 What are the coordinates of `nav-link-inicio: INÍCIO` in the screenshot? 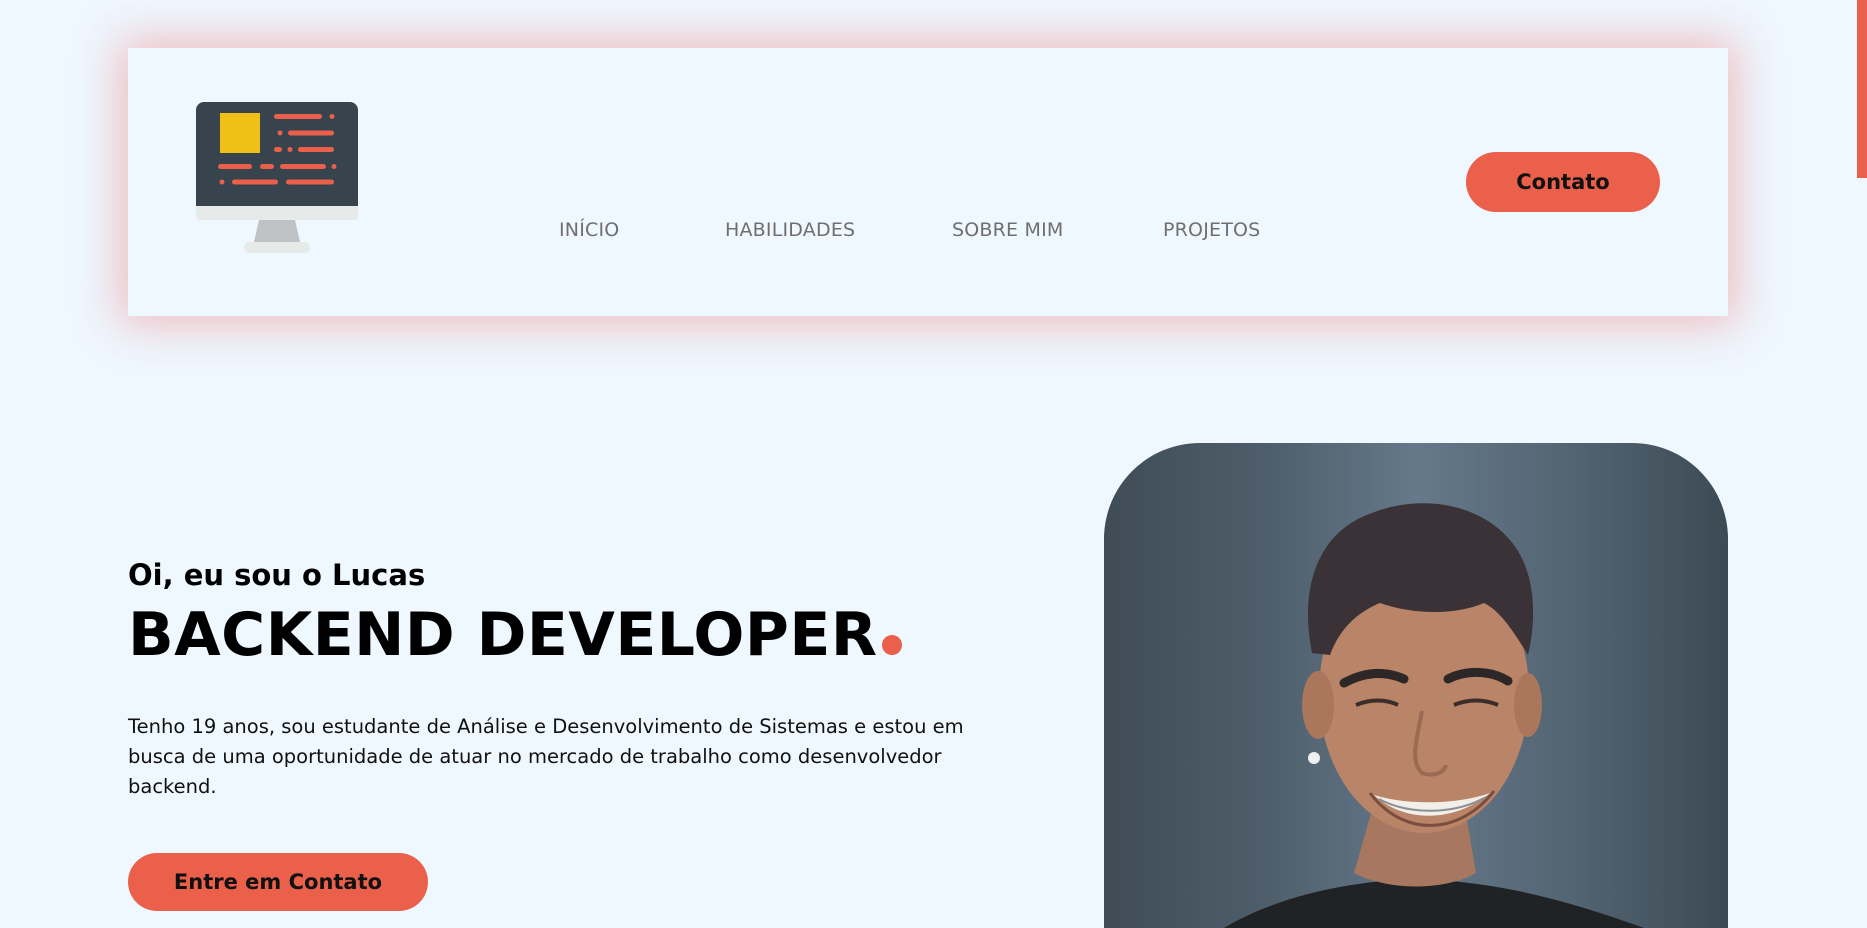 It's located at (589, 230).